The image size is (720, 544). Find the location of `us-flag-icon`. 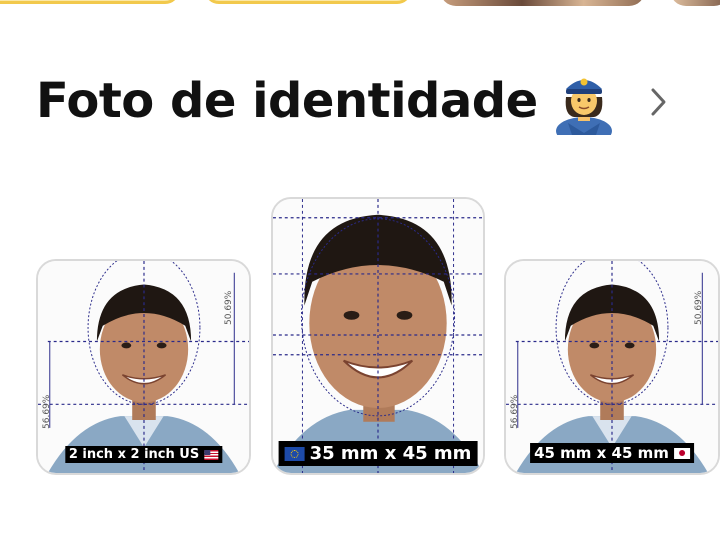

us-flag-icon is located at coordinates (211, 454).